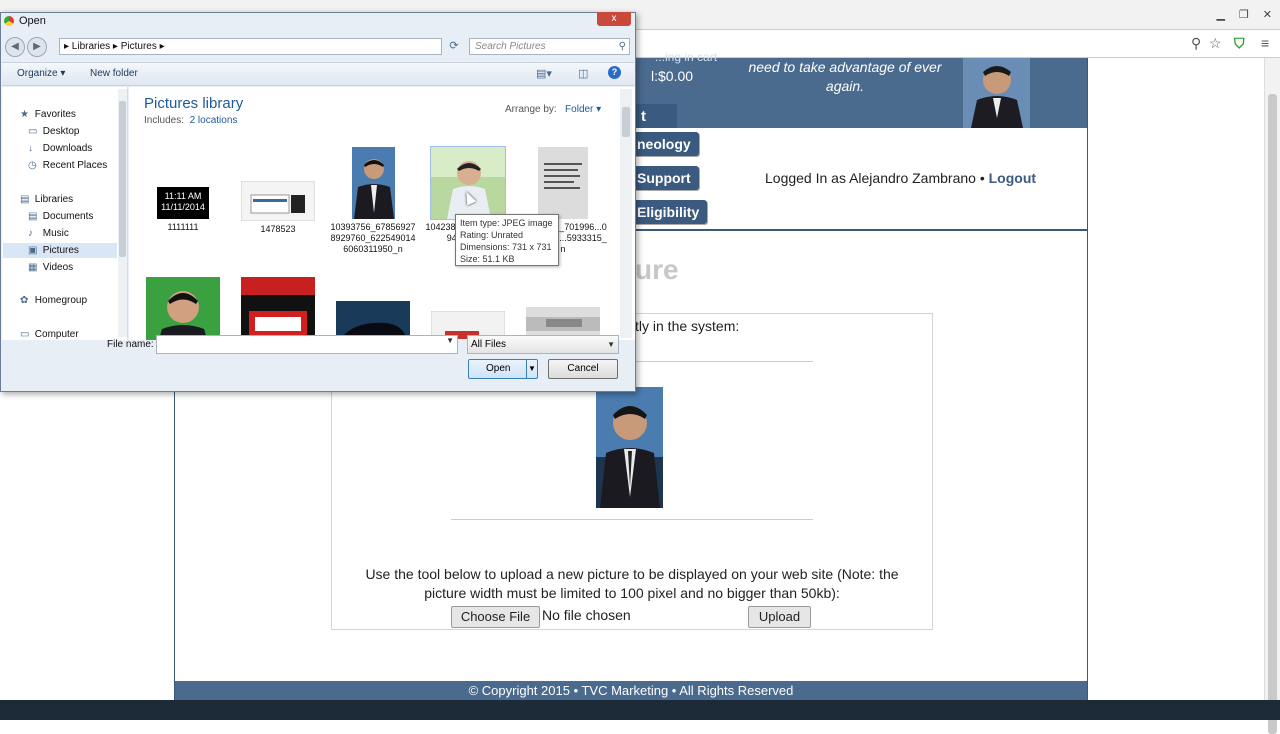 The width and height of the screenshot is (1280, 734). What do you see at coordinates (686, 57) in the screenshot?
I see `cart-hint: ...ing in cart` at bounding box center [686, 57].